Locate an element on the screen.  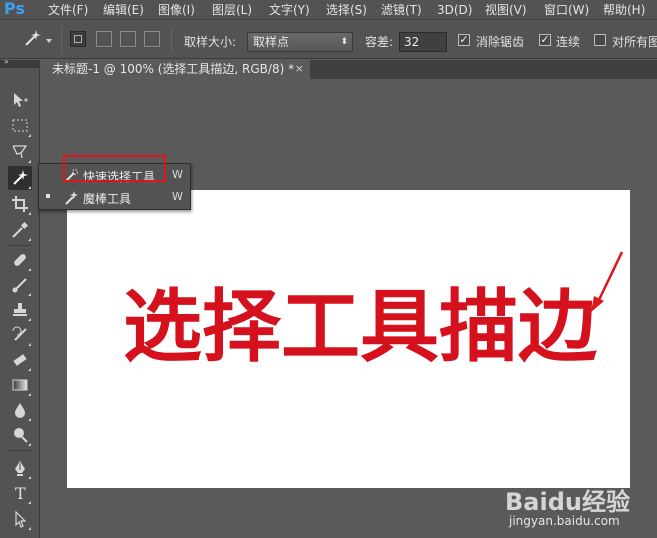
anti-alias-checkbox: ✓ is located at coordinates (464, 40).